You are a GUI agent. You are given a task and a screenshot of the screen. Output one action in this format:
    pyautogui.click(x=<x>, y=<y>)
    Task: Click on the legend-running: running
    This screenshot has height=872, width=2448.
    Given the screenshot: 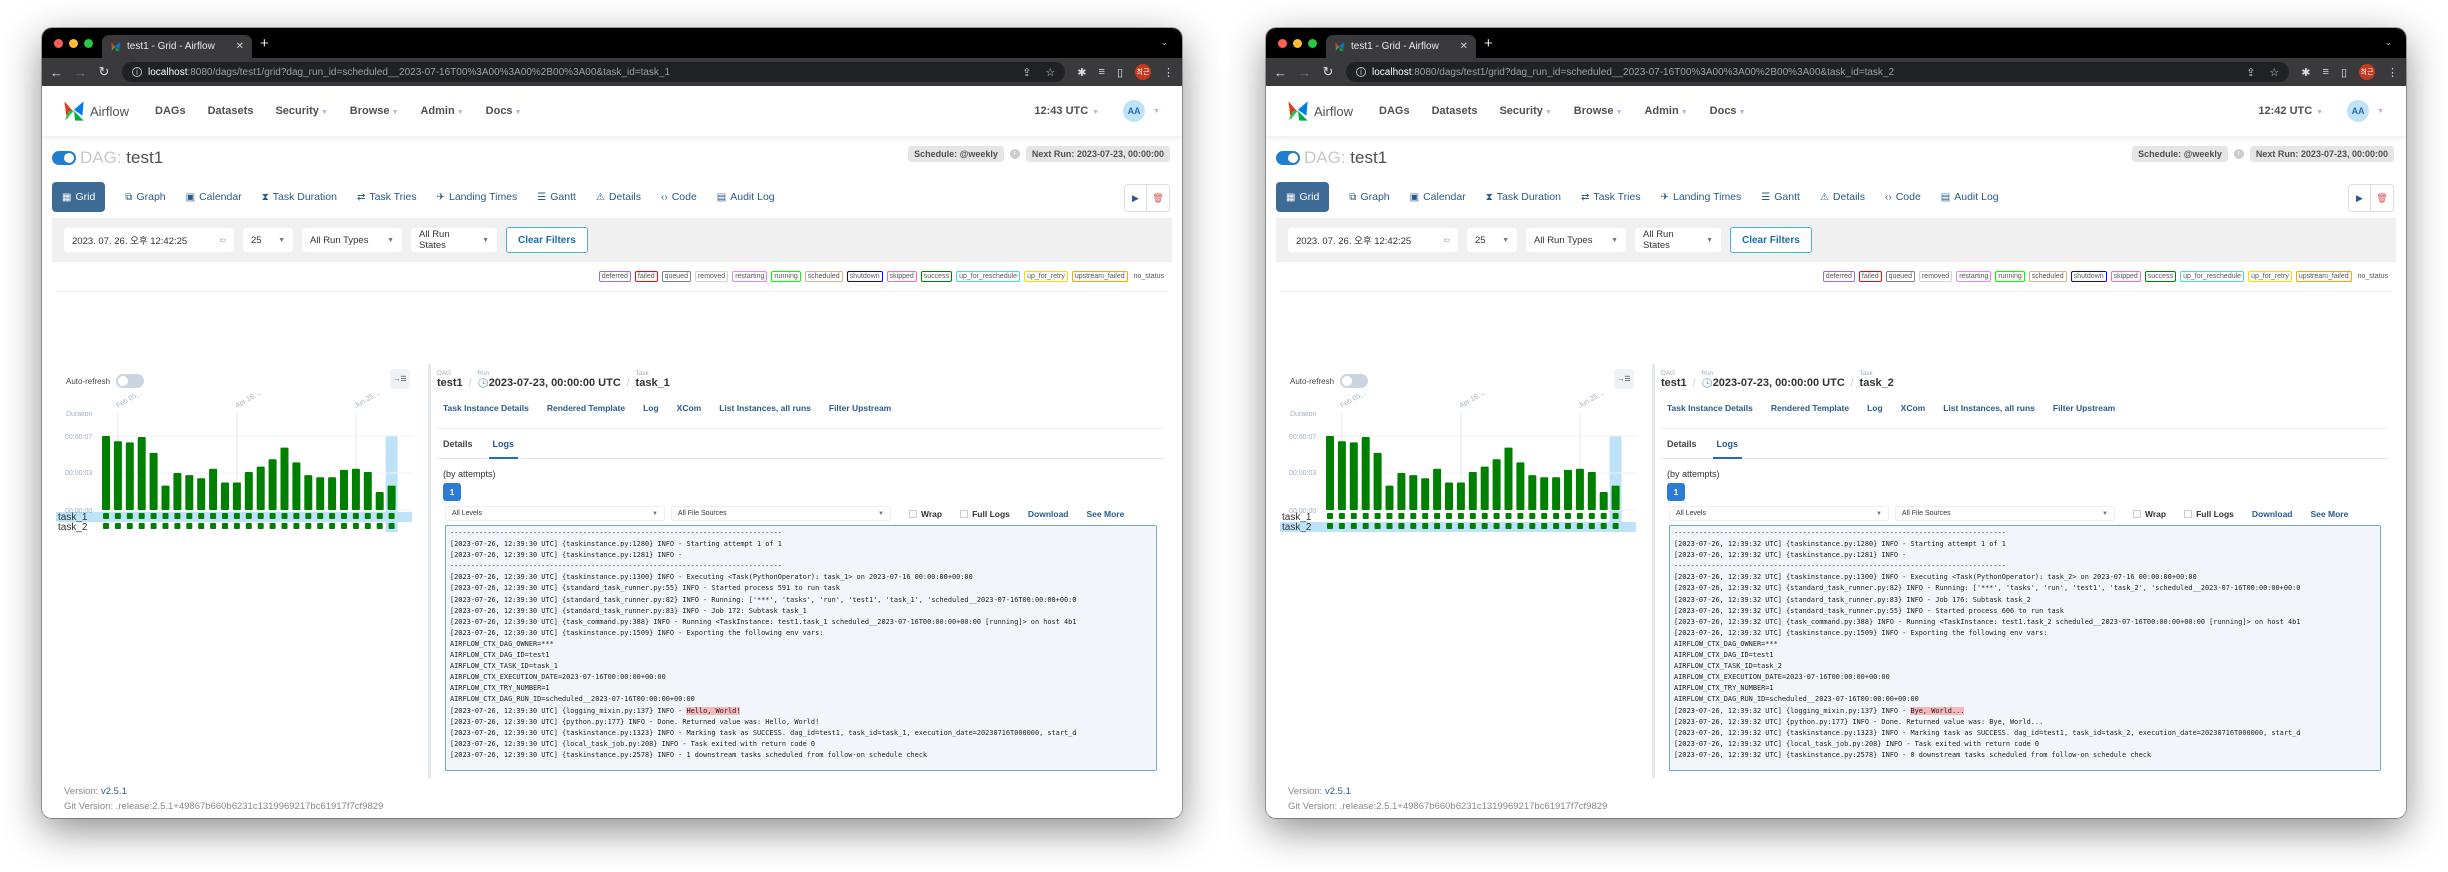 What is the action you would take?
    pyautogui.click(x=786, y=276)
    